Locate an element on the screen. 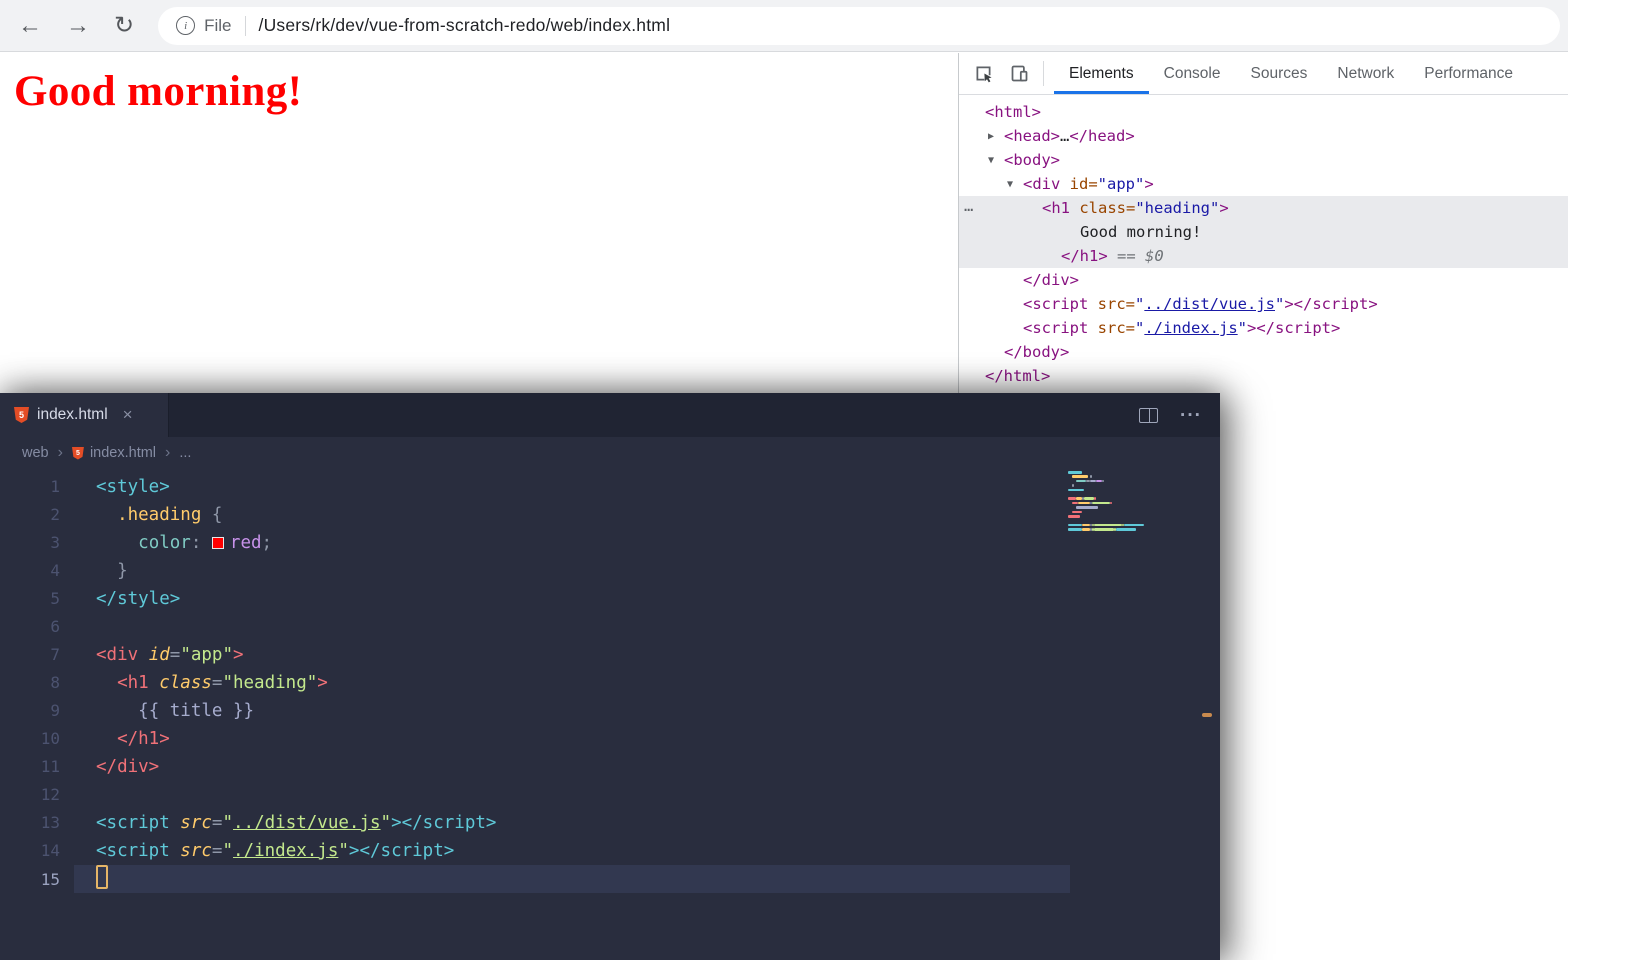 This screenshot has height=960, width=1650. code-token-punc: = is located at coordinates (217, 823).